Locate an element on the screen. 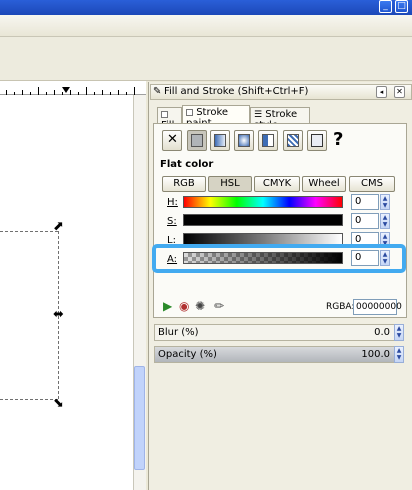 Image resolution: width=412 pixels, height=490 pixels. hue-spinbox: 0 is located at coordinates (365, 202).